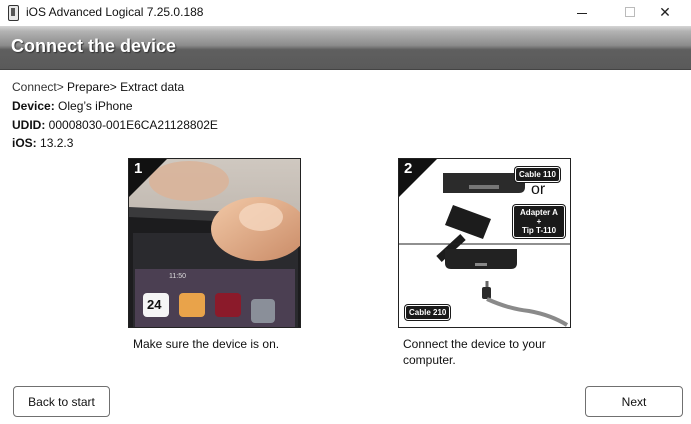 The width and height of the screenshot is (691, 424). What do you see at coordinates (33, 106) in the screenshot?
I see `device-label: Device:` at bounding box center [33, 106].